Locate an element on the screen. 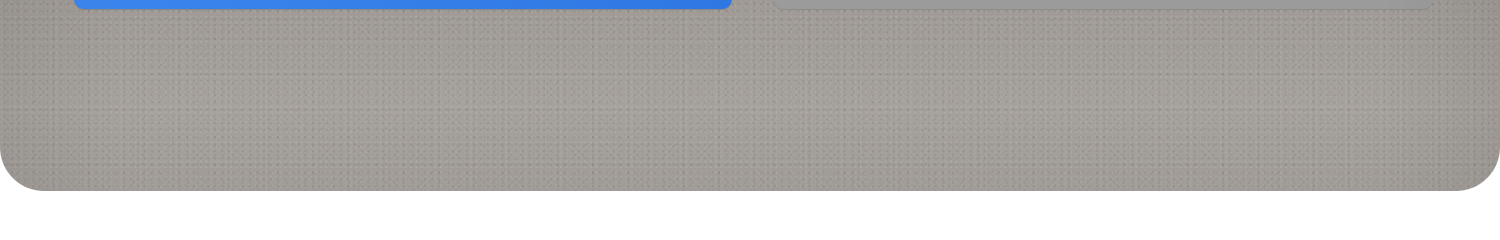 Image resolution: width=1500 pixels, height=240 pixels. primary-action-button is located at coordinates (403, 4).